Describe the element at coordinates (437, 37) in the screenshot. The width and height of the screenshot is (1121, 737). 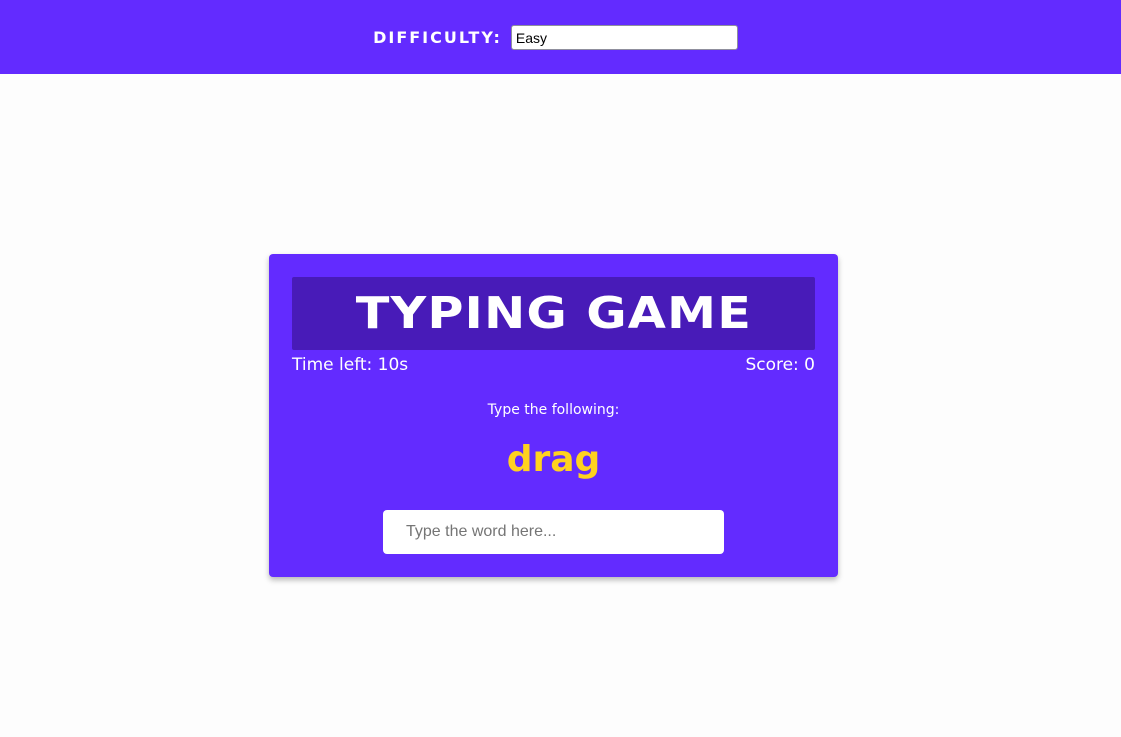
I see `difficulty-label: DIFFICULTY:` at that location.